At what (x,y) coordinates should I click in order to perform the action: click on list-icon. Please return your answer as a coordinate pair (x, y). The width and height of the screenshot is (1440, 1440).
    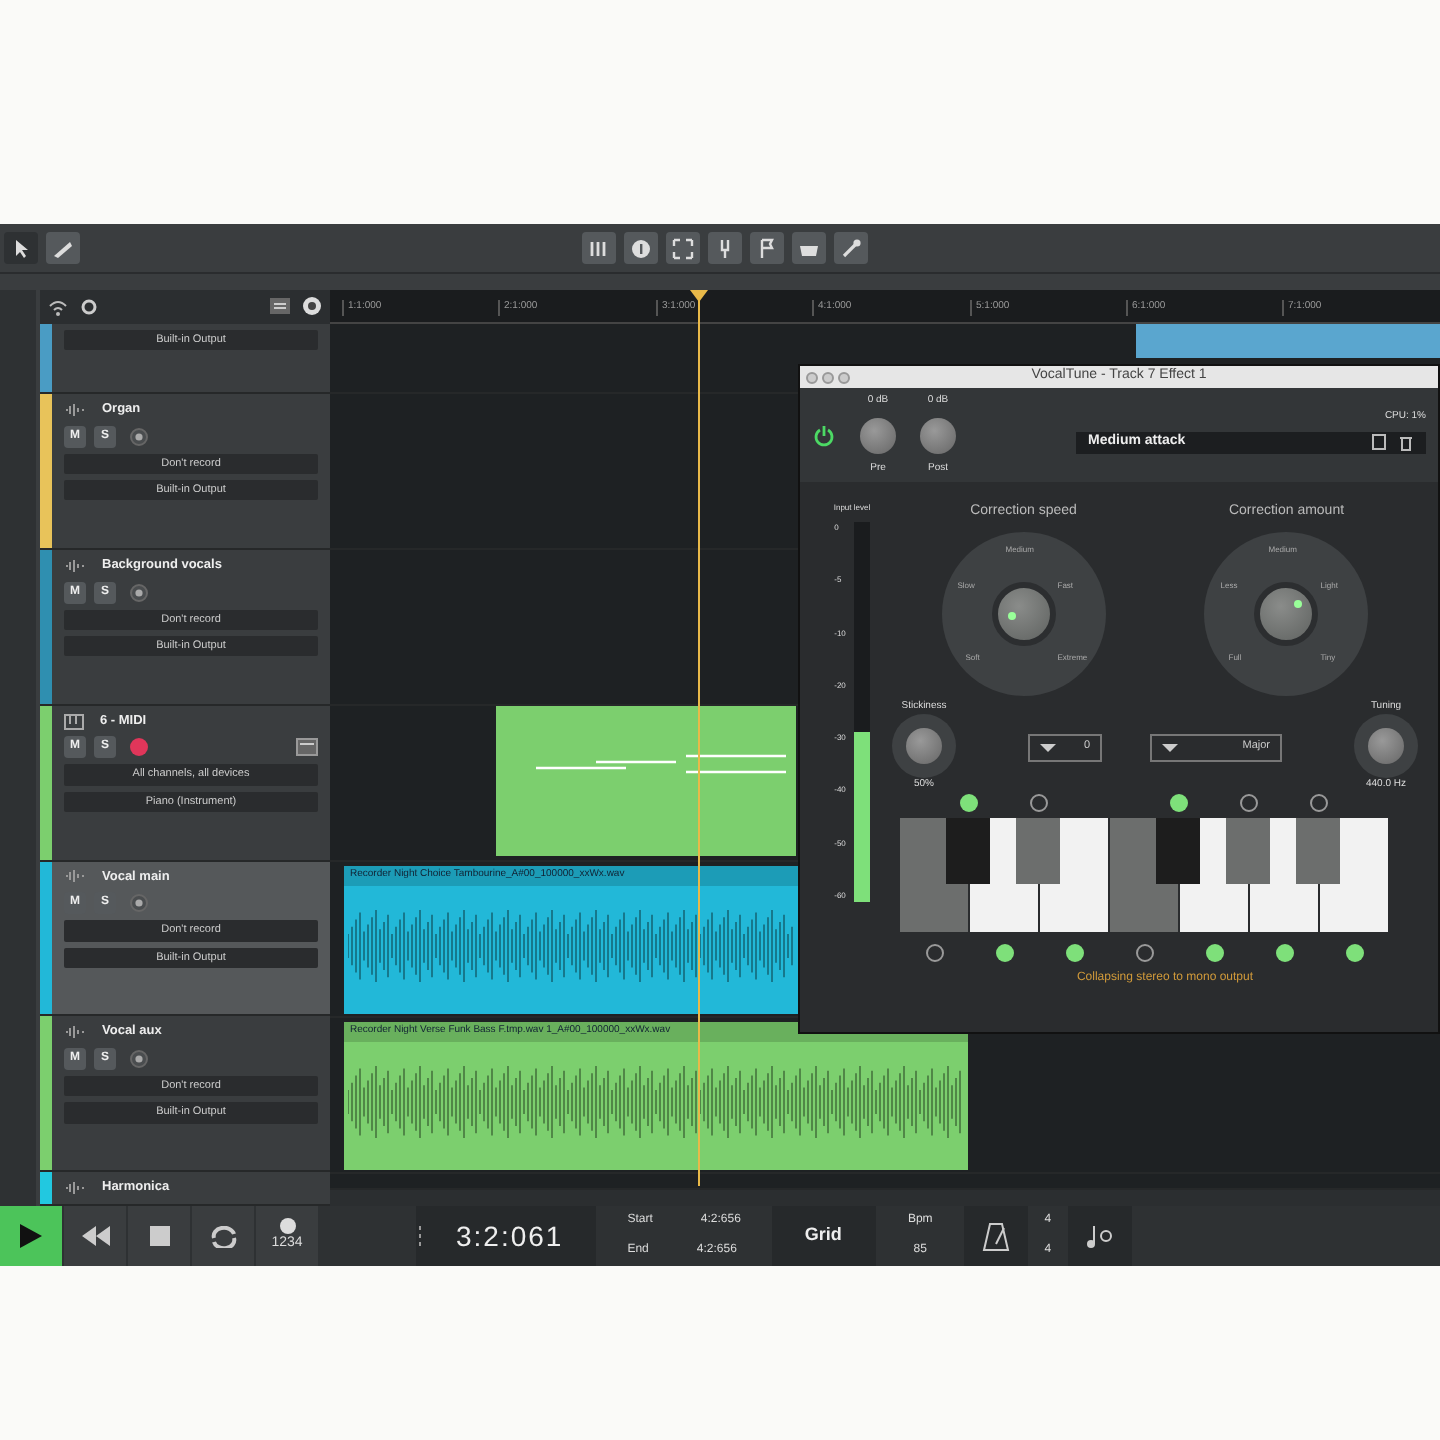
    Looking at the image, I should click on (280, 306).